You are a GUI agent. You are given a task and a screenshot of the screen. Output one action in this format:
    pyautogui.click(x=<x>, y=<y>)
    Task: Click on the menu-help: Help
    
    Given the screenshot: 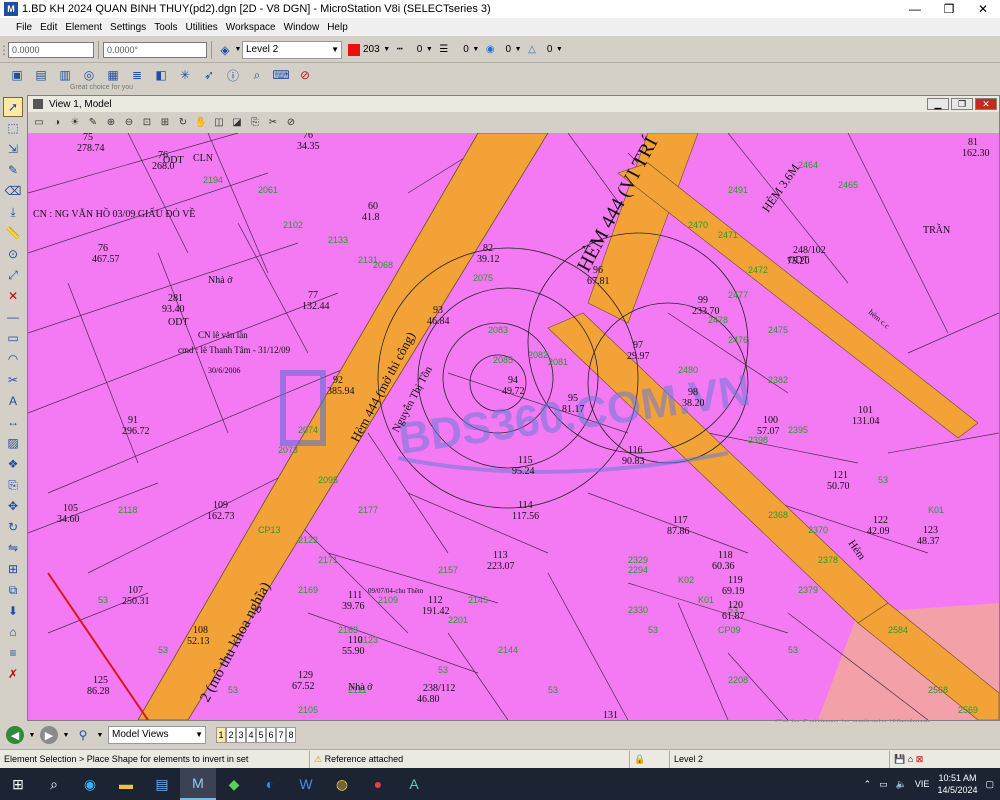 What is the action you would take?
    pyautogui.click(x=337, y=27)
    